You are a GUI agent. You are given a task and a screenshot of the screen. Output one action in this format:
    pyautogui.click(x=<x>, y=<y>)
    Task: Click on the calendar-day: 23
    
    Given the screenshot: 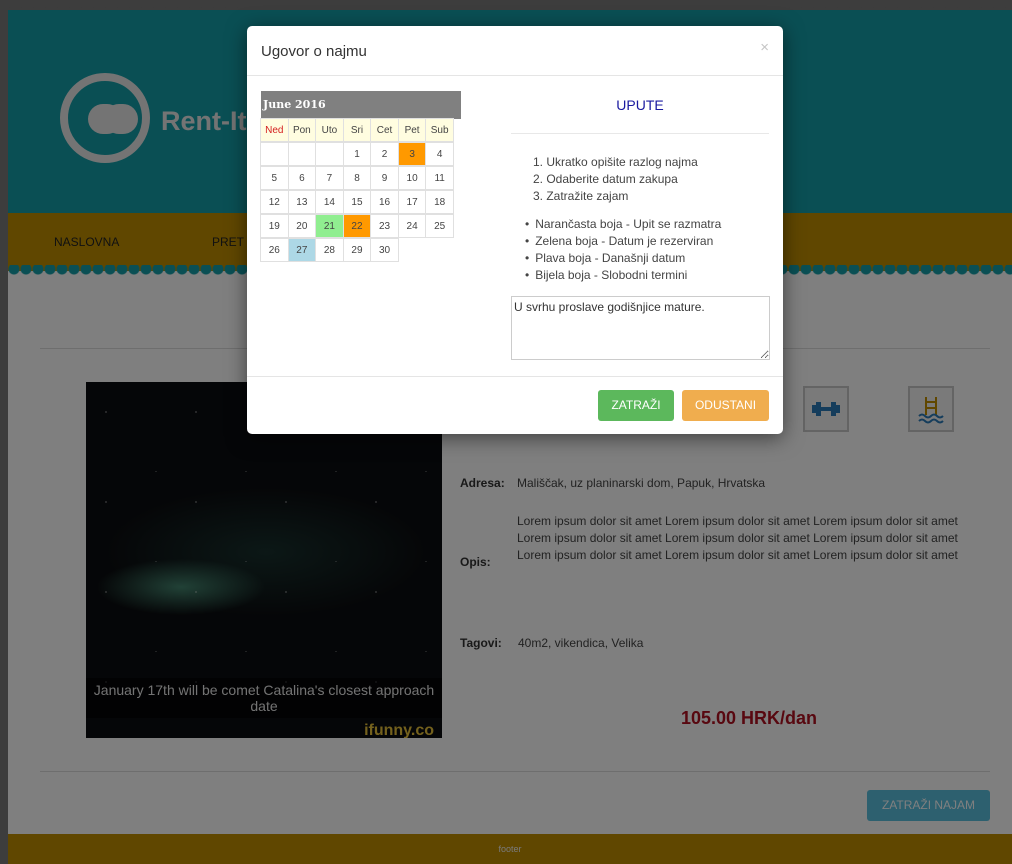 What is the action you would take?
    pyautogui.click(x=384, y=226)
    